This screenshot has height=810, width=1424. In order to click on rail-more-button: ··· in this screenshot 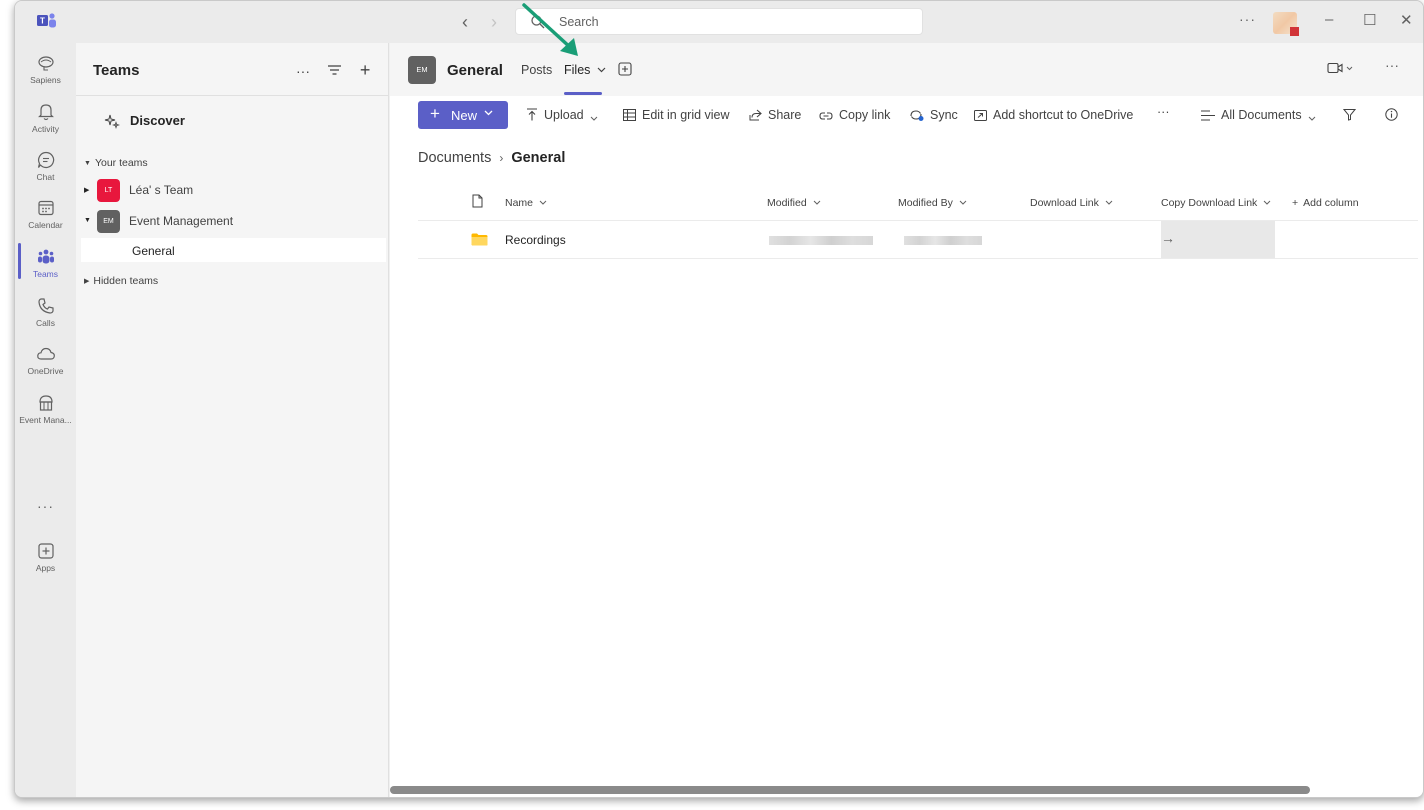, I will do `click(45, 506)`.